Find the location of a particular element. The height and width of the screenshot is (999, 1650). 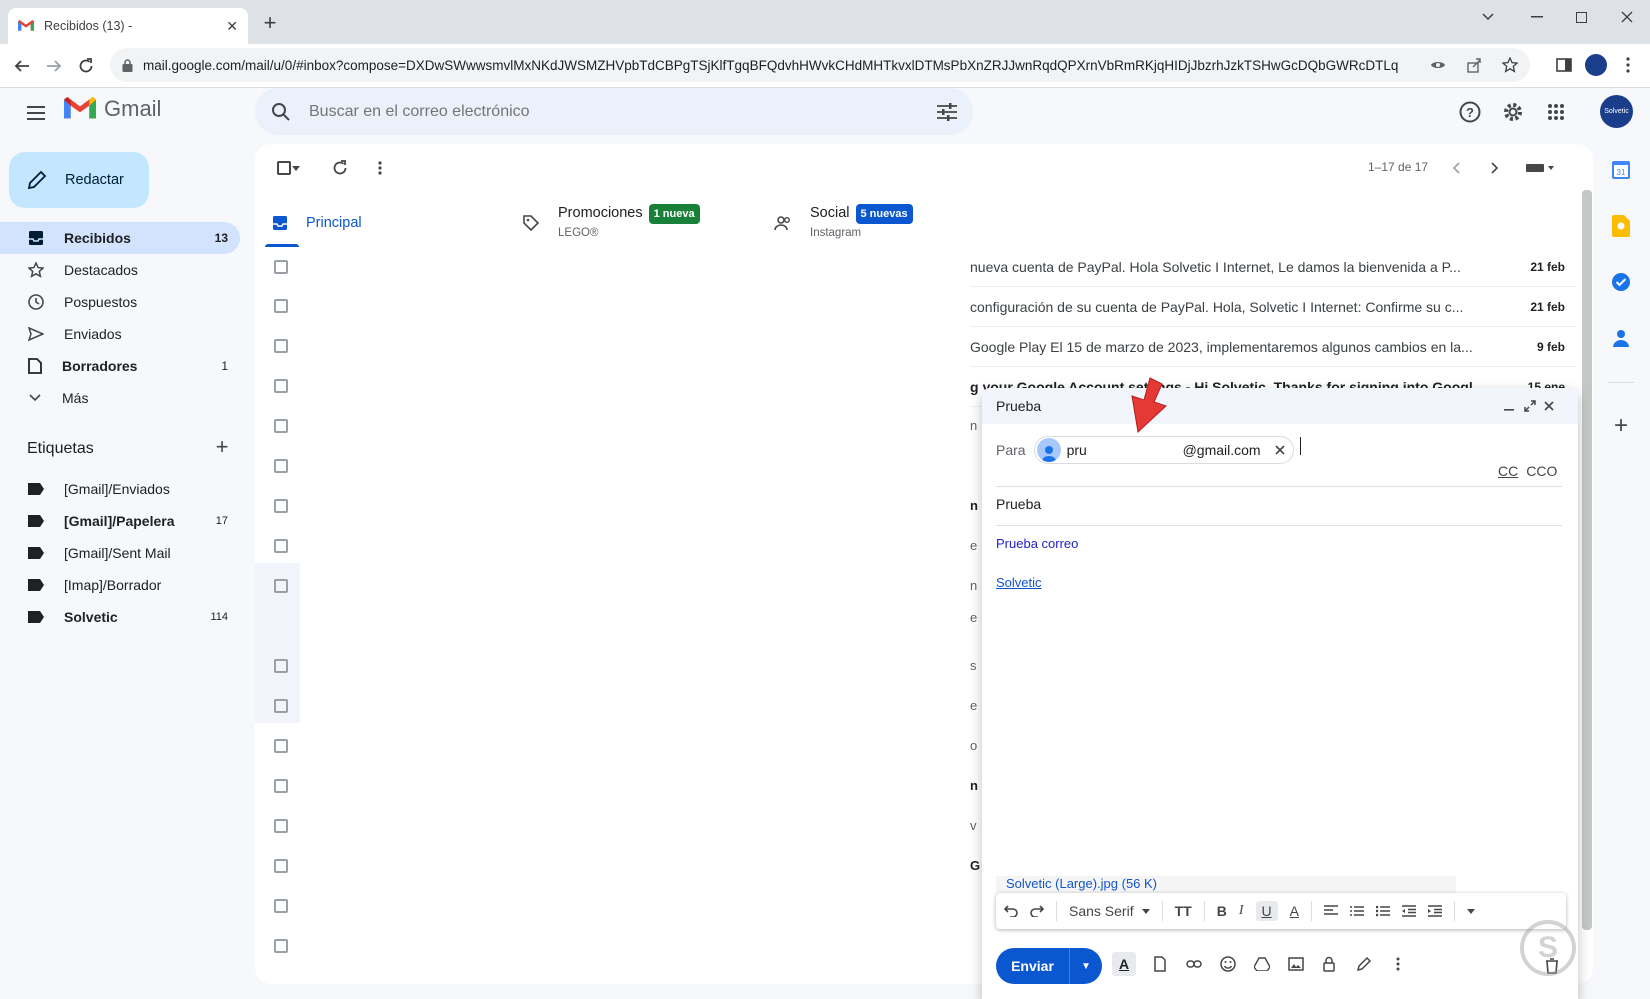

search-icon is located at coordinates (281, 112).